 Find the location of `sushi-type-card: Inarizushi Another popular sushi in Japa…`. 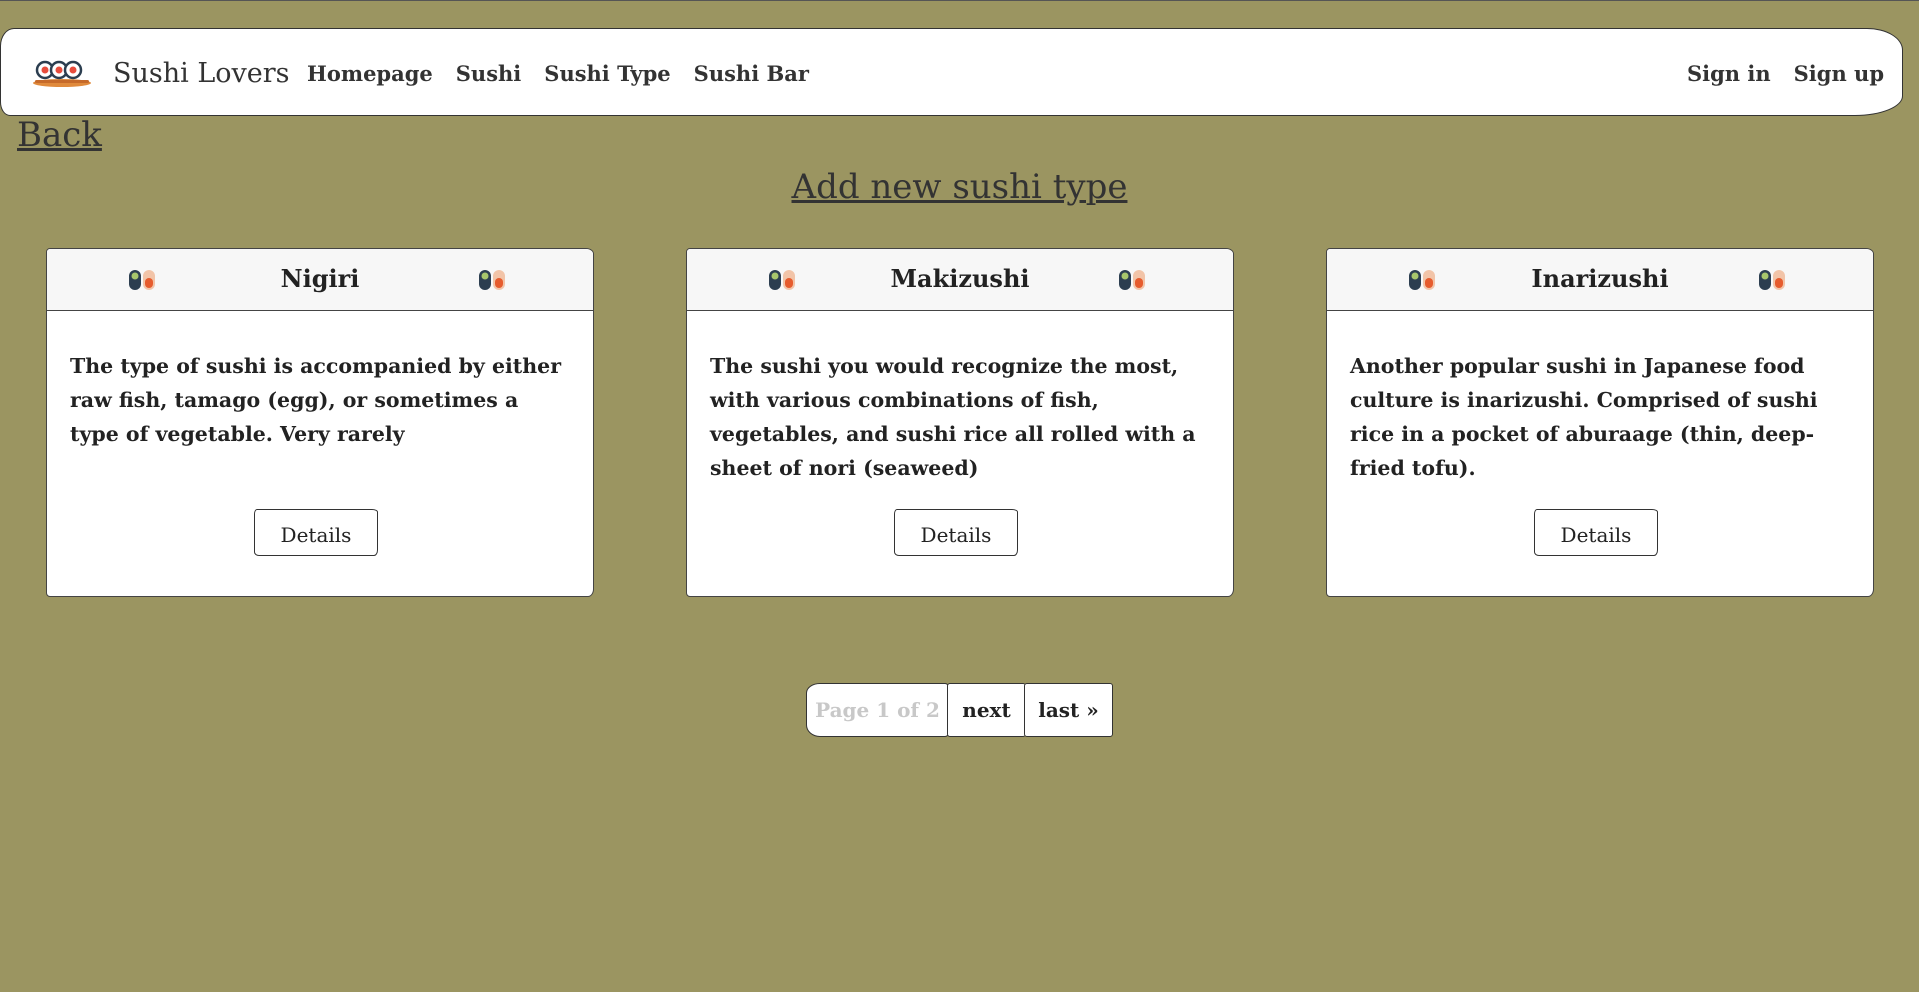

sushi-type-card: Inarizushi Another popular sushi in Japa… is located at coordinates (1600, 422).